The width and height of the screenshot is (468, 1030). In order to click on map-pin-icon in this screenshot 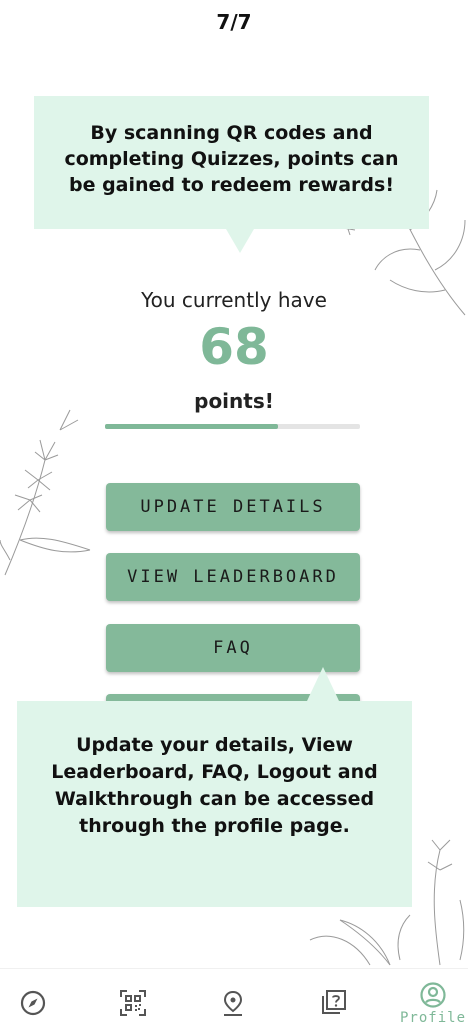, I will do `click(233, 1003)`.